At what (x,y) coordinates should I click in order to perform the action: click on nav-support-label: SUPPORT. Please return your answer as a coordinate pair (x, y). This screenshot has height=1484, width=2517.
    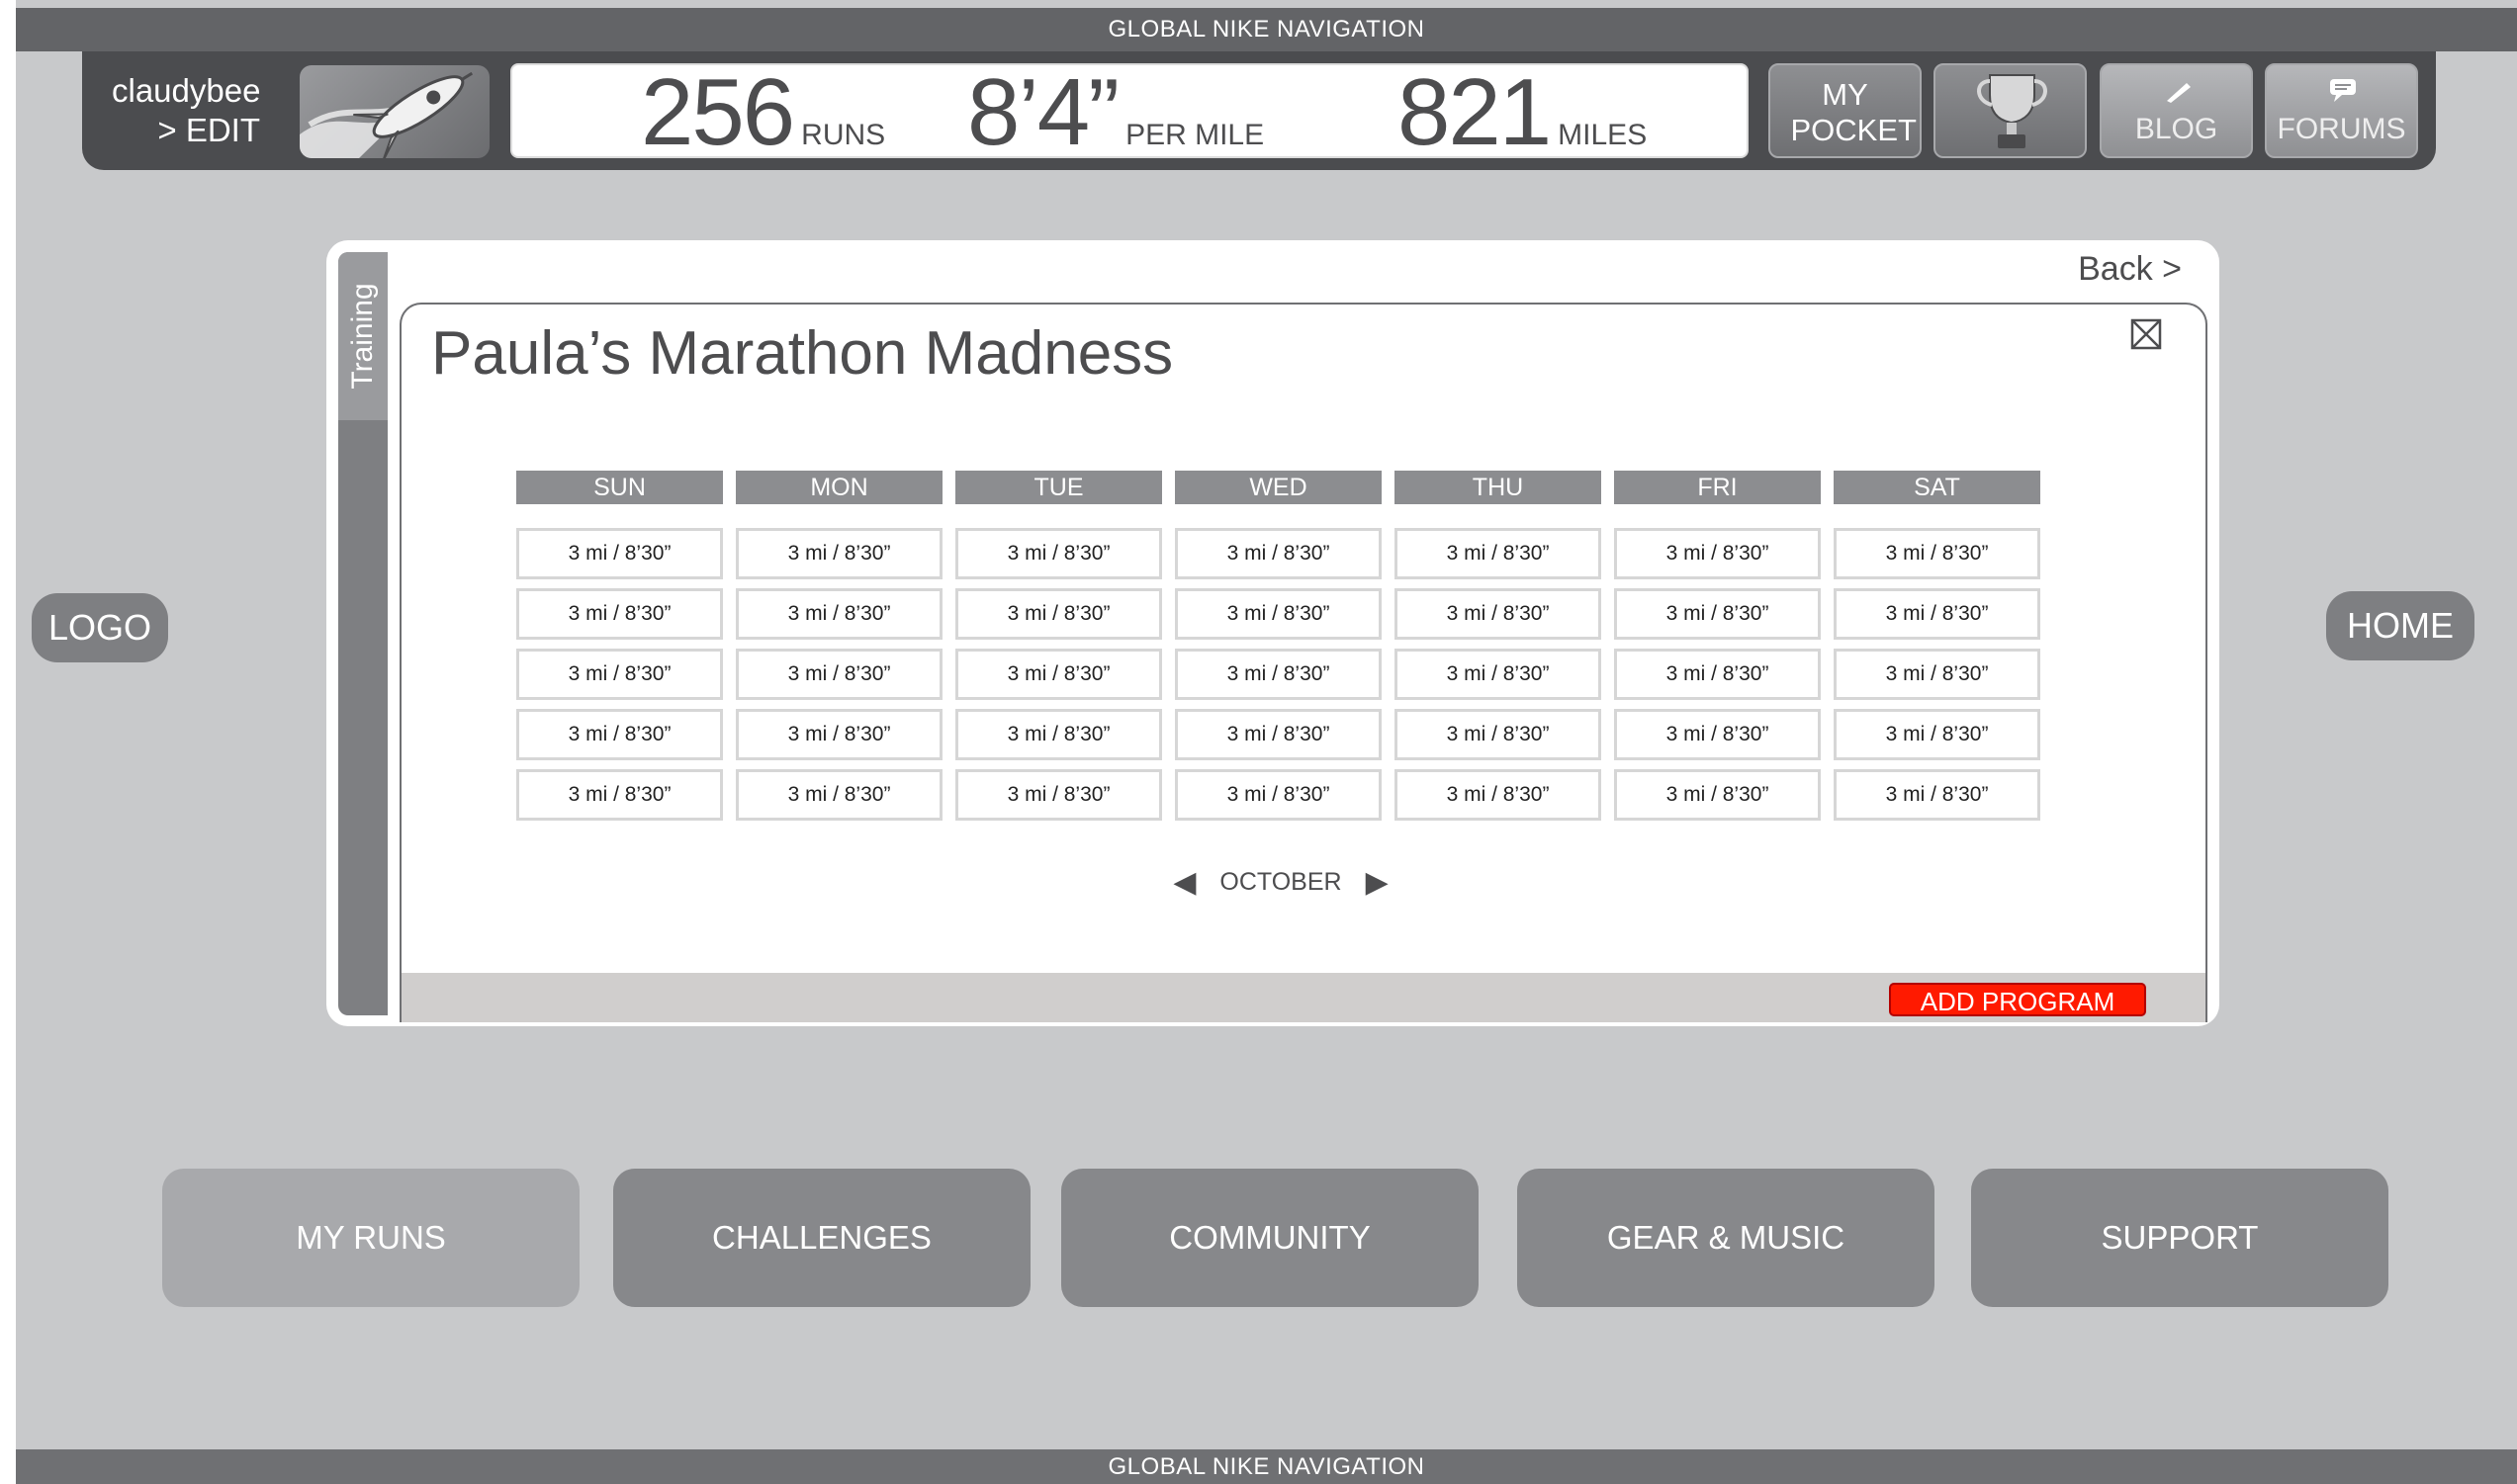
    Looking at the image, I should click on (2180, 1237).